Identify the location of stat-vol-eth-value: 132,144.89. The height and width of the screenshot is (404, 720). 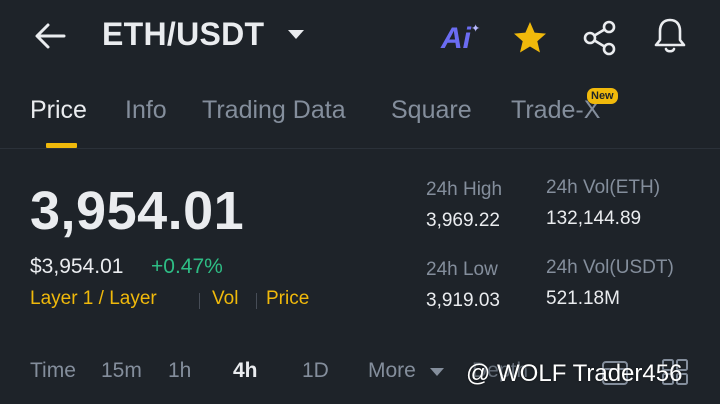
(594, 218).